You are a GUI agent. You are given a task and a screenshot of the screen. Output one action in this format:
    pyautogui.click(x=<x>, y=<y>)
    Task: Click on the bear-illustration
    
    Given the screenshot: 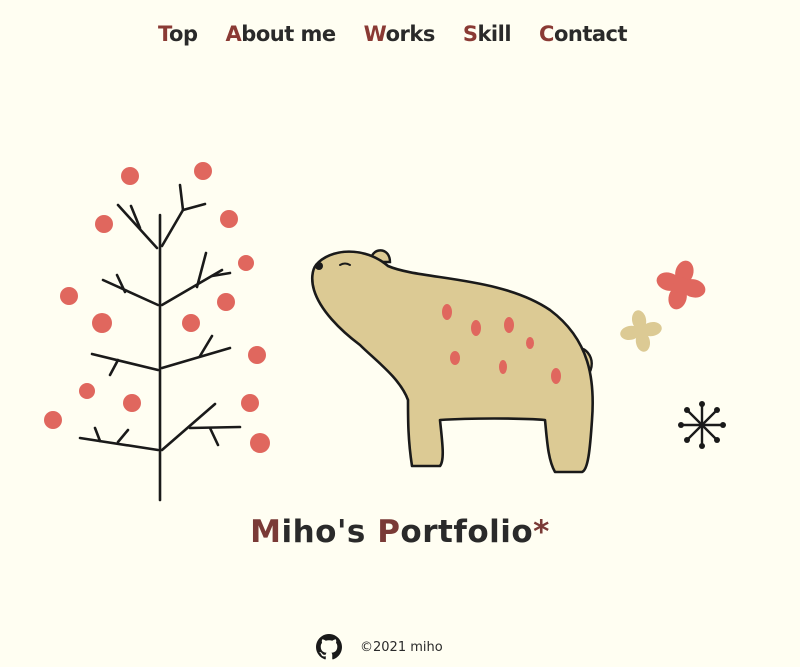 What is the action you would take?
    pyautogui.click(x=452, y=361)
    